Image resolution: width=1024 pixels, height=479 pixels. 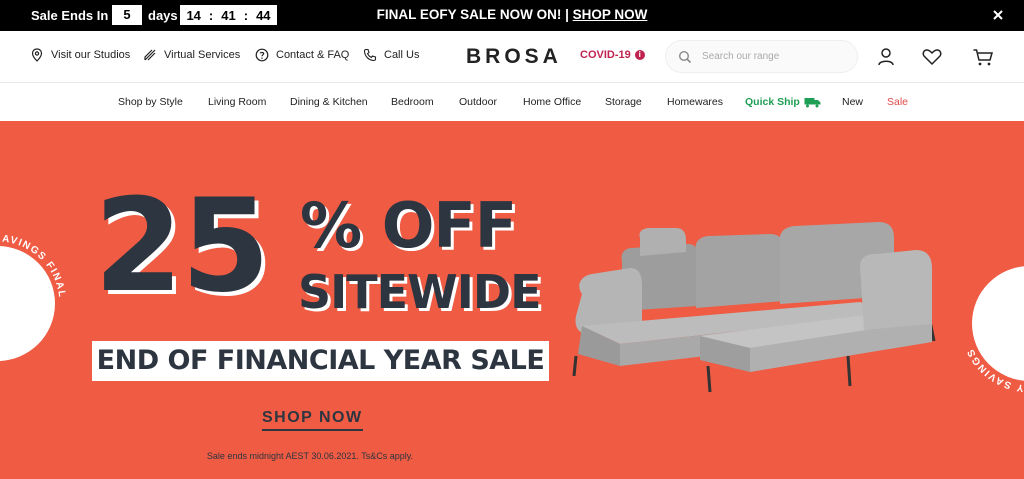 What do you see at coordinates (370, 55) in the screenshot?
I see `phone-icon` at bounding box center [370, 55].